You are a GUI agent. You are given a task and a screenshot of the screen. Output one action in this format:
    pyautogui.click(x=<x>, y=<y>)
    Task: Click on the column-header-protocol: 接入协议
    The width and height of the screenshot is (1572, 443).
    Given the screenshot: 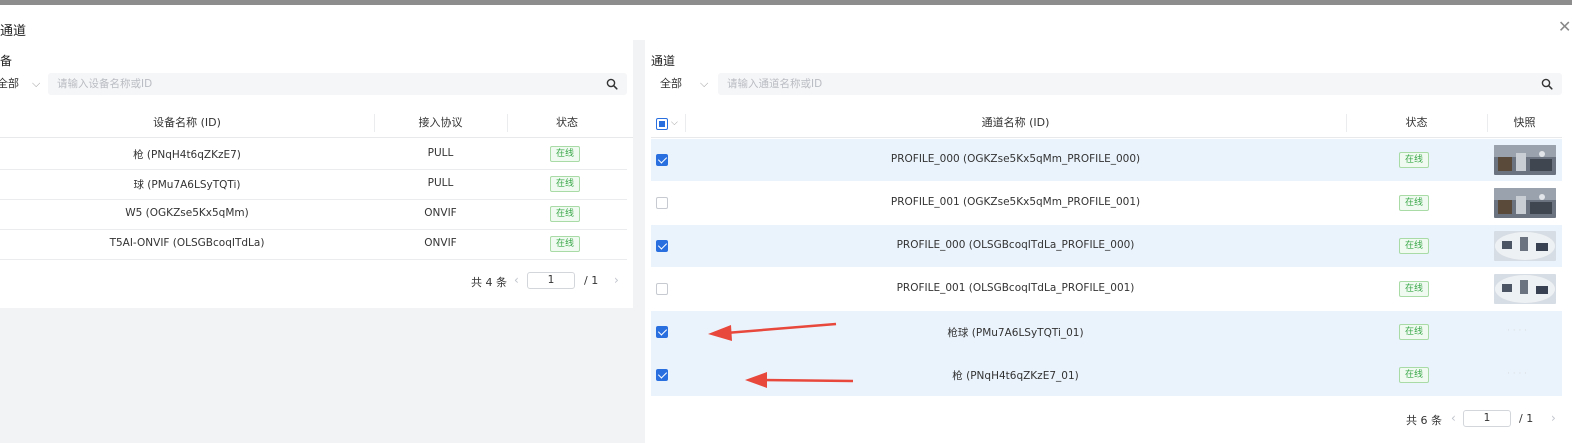 What is the action you would take?
    pyautogui.click(x=440, y=123)
    